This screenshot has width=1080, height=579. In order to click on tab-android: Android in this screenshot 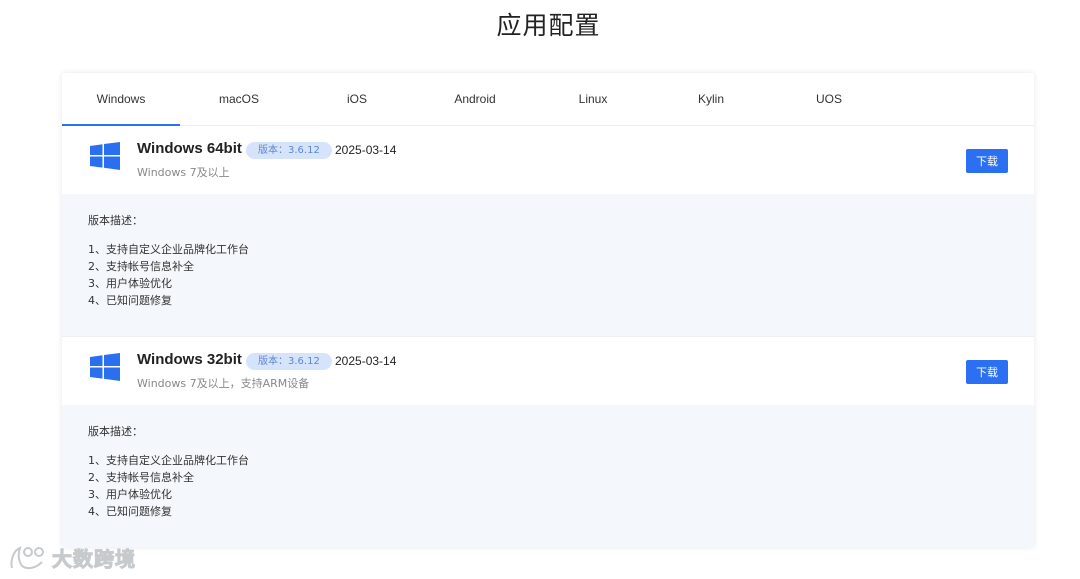, I will do `click(475, 99)`.